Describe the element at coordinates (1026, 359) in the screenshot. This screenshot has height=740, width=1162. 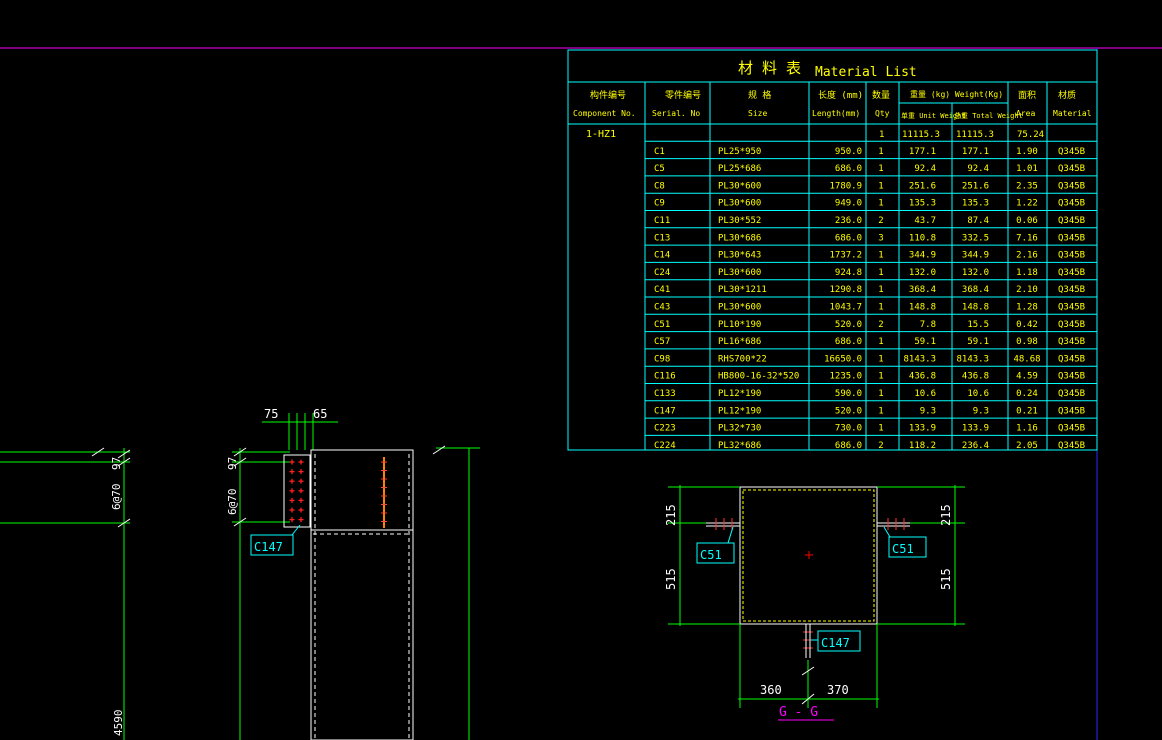
I see `cell-area: 48.68` at that location.